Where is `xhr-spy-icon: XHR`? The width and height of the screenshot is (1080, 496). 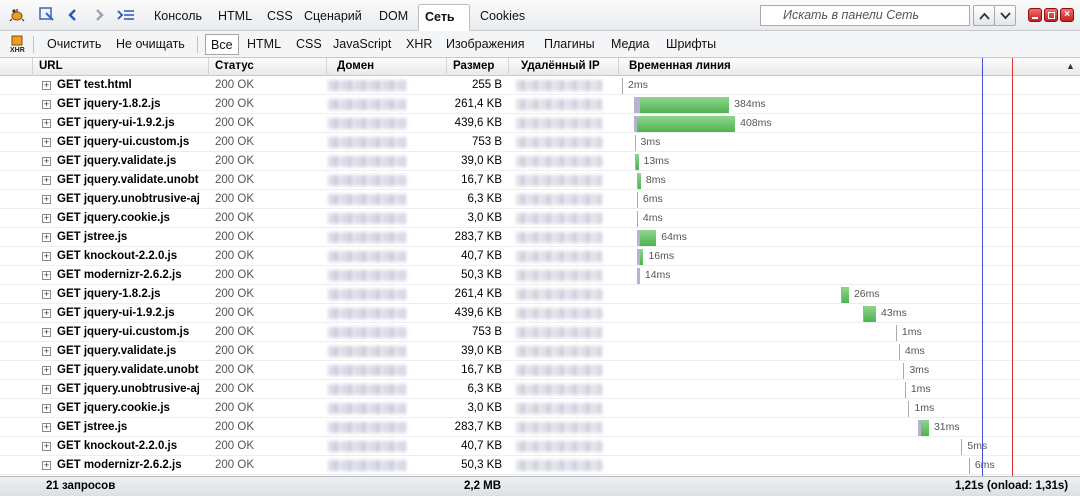
xhr-spy-icon: XHR is located at coordinates (17, 44).